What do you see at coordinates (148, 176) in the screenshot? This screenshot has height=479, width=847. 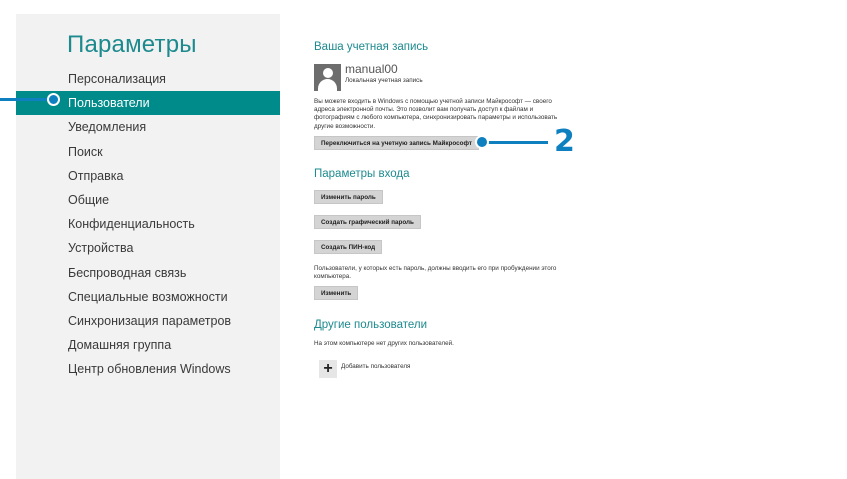 I see `nav-item-share: Отправка` at bounding box center [148, 176].